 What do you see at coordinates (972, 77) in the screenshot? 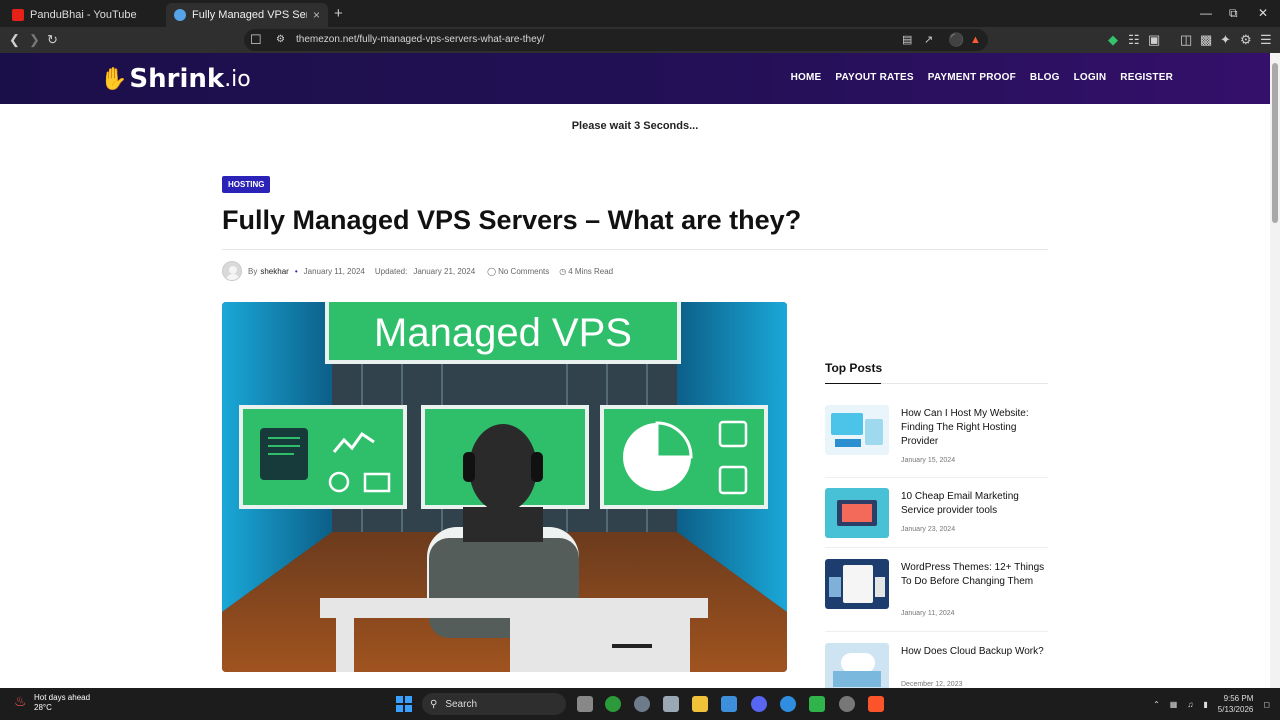
I see `nav-payment-proof: PAYMENT PROOF` at bounding box center [972, 77].